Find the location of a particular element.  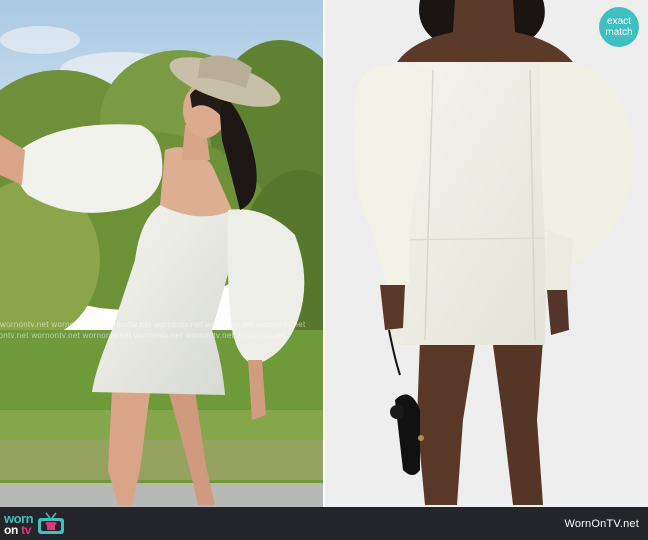

badge-line: match is located at coordinates (619, 32).